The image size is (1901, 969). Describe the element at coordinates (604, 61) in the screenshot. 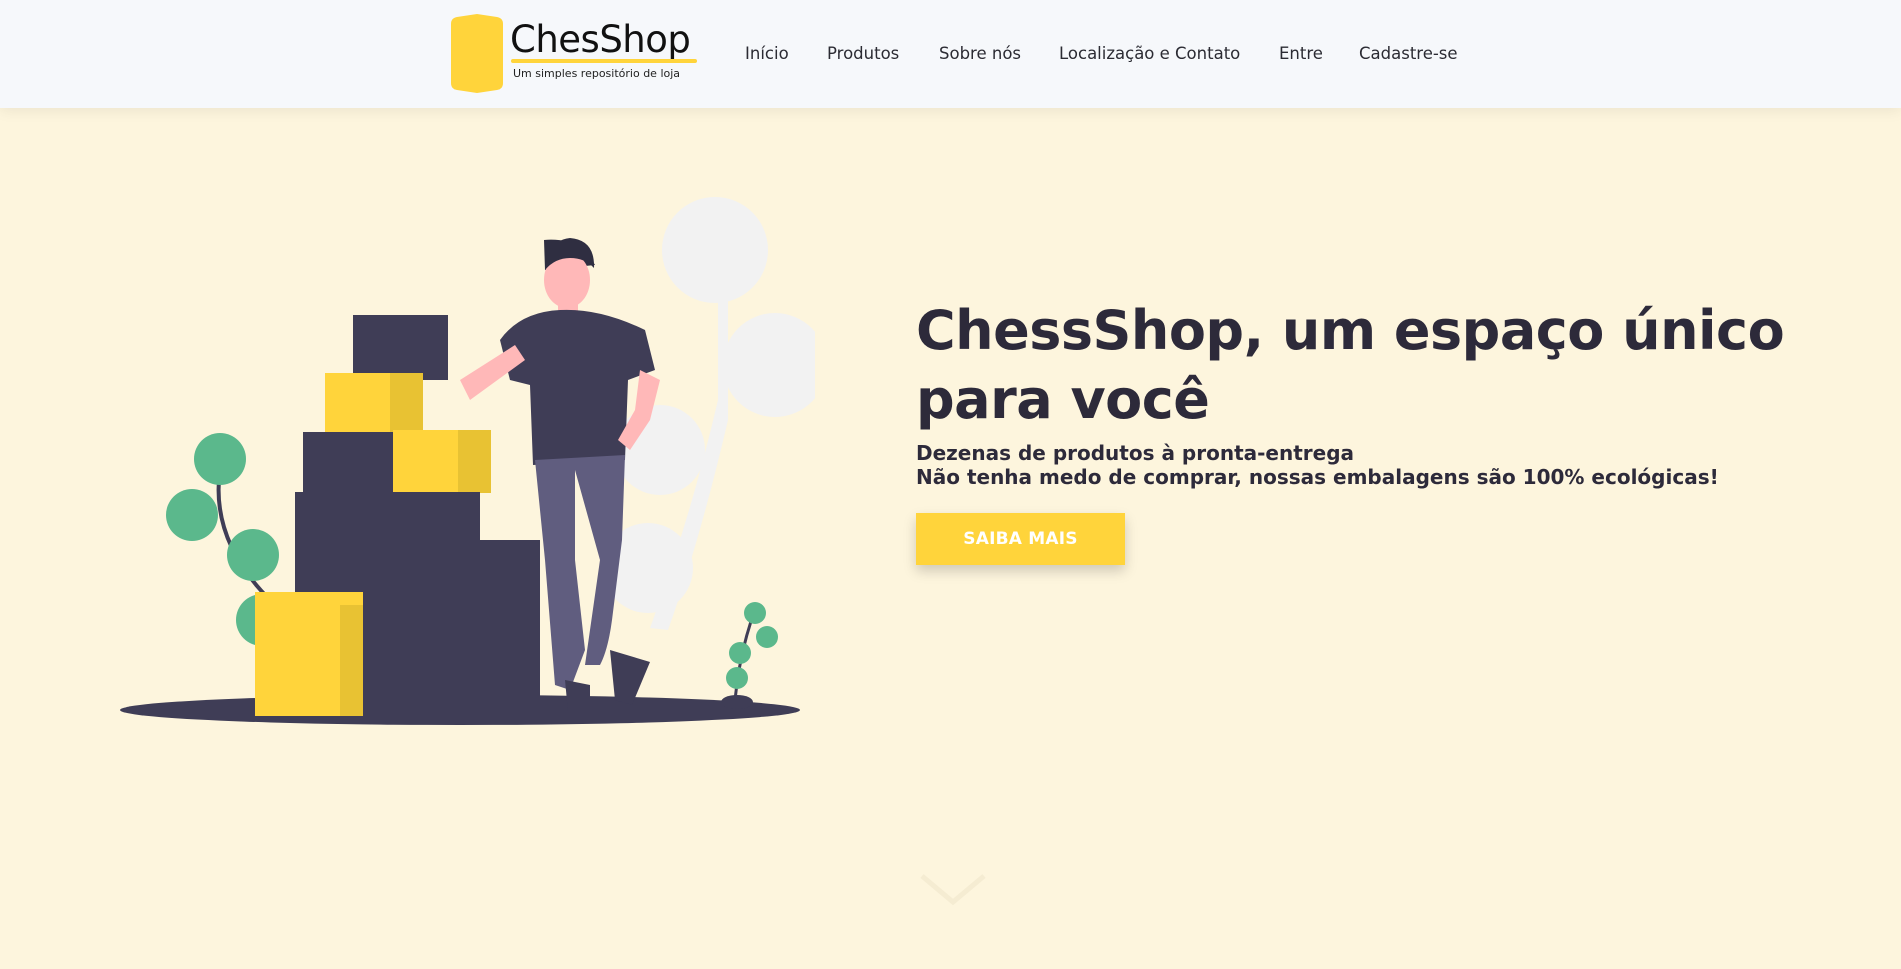

I see `logo-underline` at that location.